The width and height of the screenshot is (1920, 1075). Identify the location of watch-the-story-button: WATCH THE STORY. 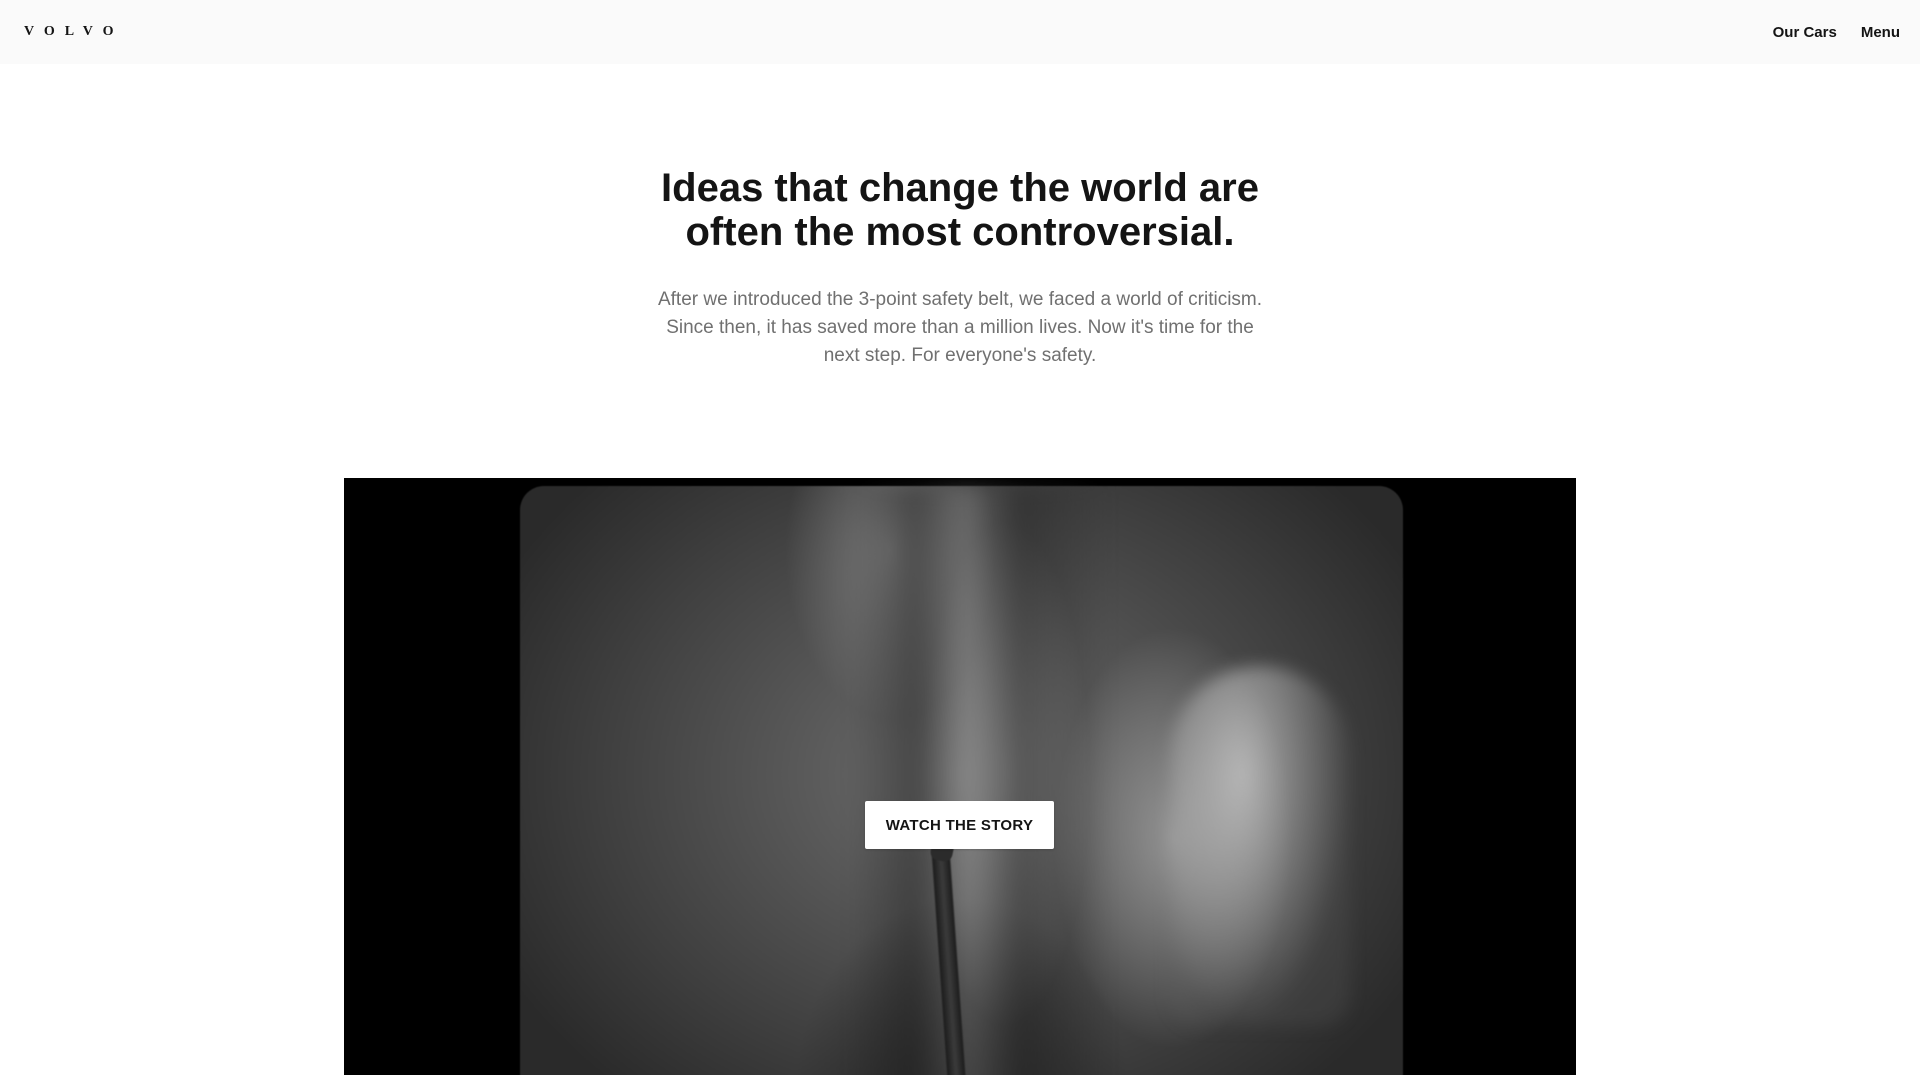
(959, 825).